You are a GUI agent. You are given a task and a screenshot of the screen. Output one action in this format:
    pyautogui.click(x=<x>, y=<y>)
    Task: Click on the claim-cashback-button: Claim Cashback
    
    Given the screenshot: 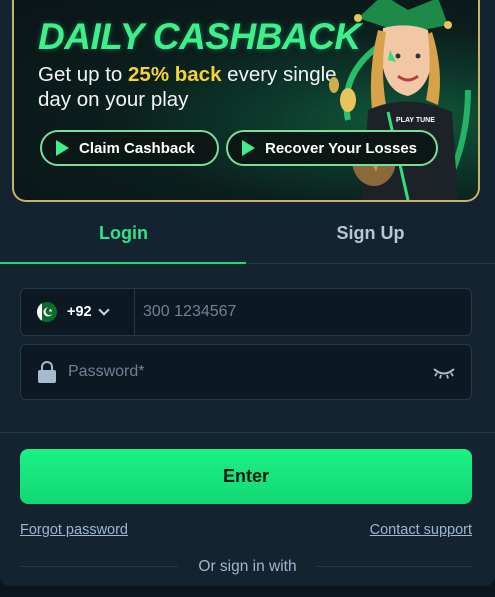 What is the action you would take?
    pyautogui.click(x=129, y=148)
    